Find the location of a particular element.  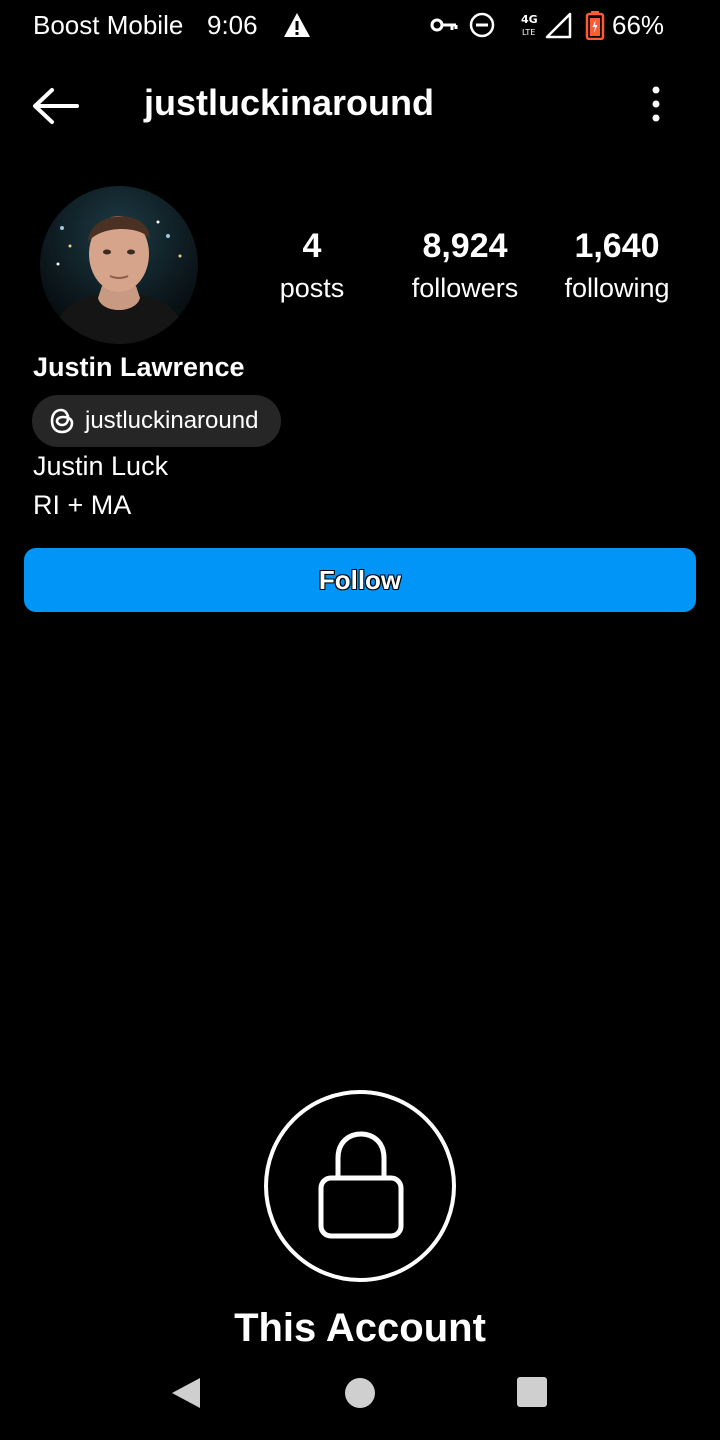

threads-badge: justluckinaround is located at coordinates (156, 421).